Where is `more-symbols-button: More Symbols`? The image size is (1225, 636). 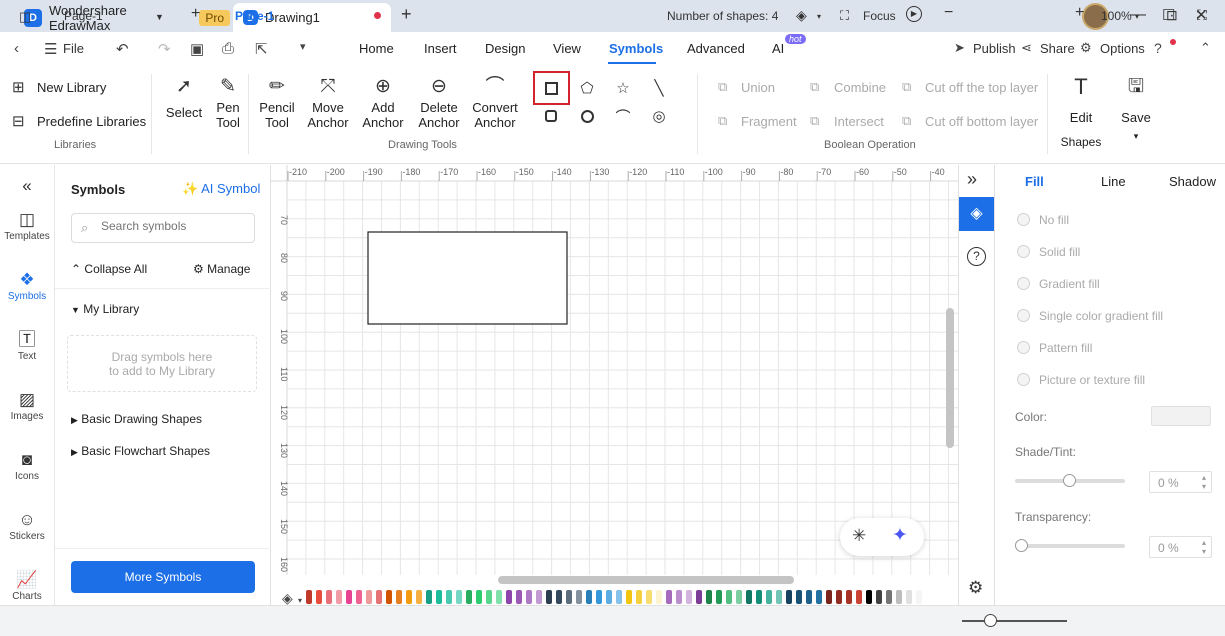
more-symbols-button: More Symbols is located at coordinates (163, 577).